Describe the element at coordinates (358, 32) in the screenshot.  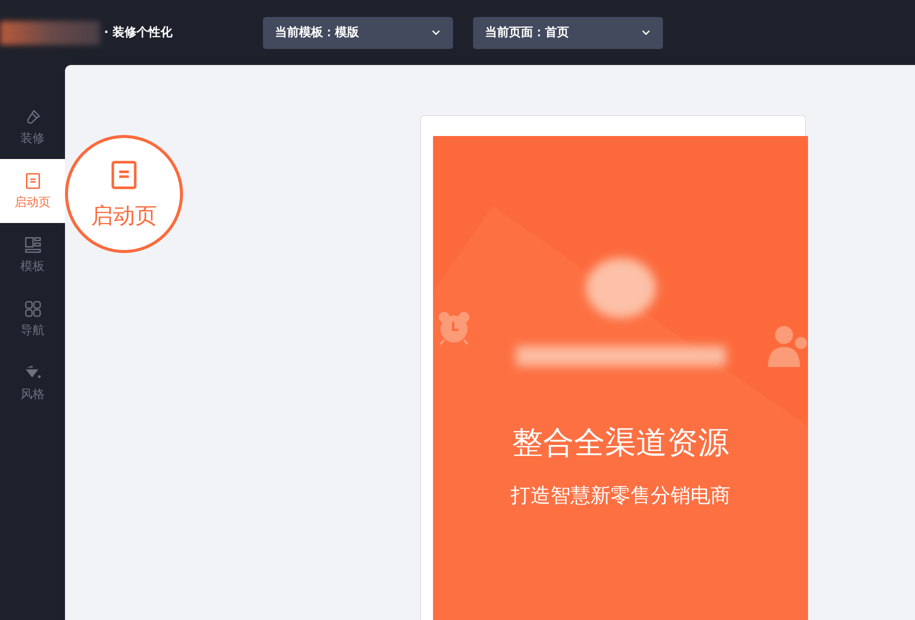
I see `dropdown: 当前模板：模版` at that location.